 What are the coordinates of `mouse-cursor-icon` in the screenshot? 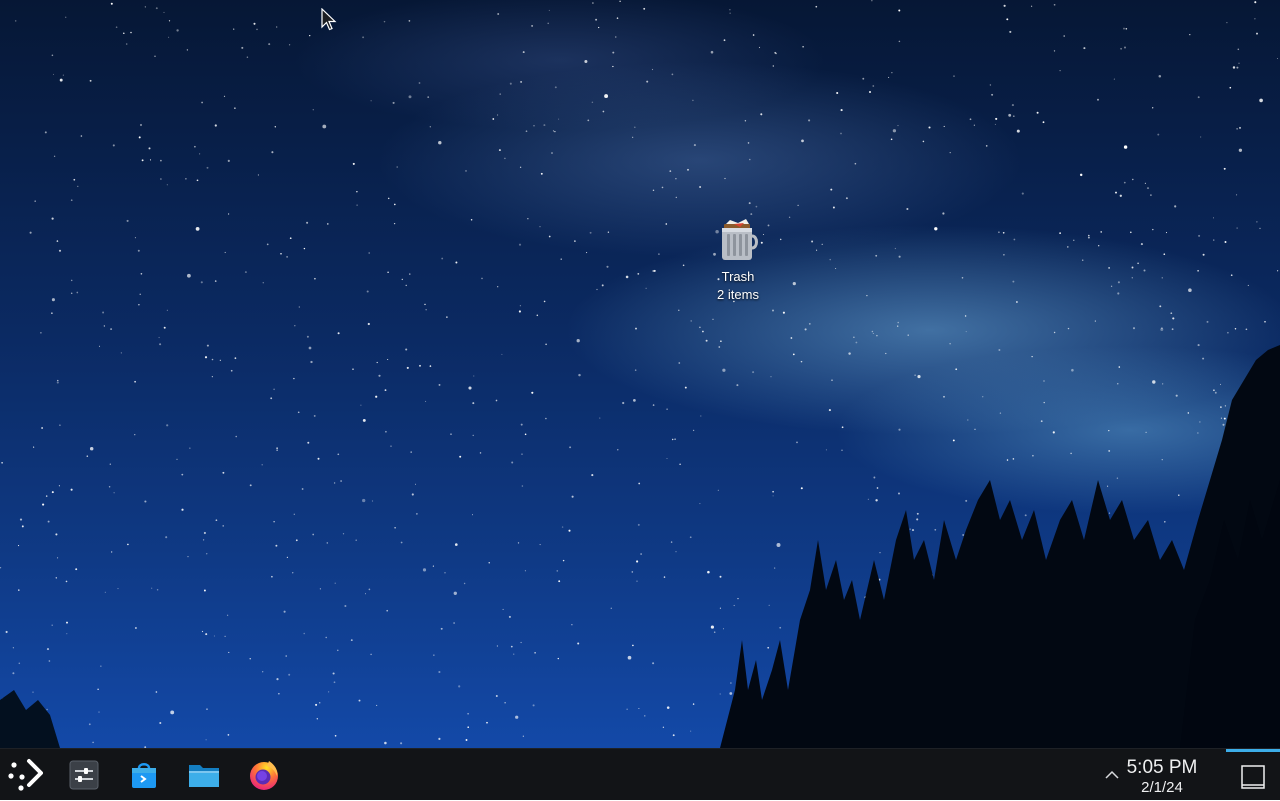 It's located at (329, 19).